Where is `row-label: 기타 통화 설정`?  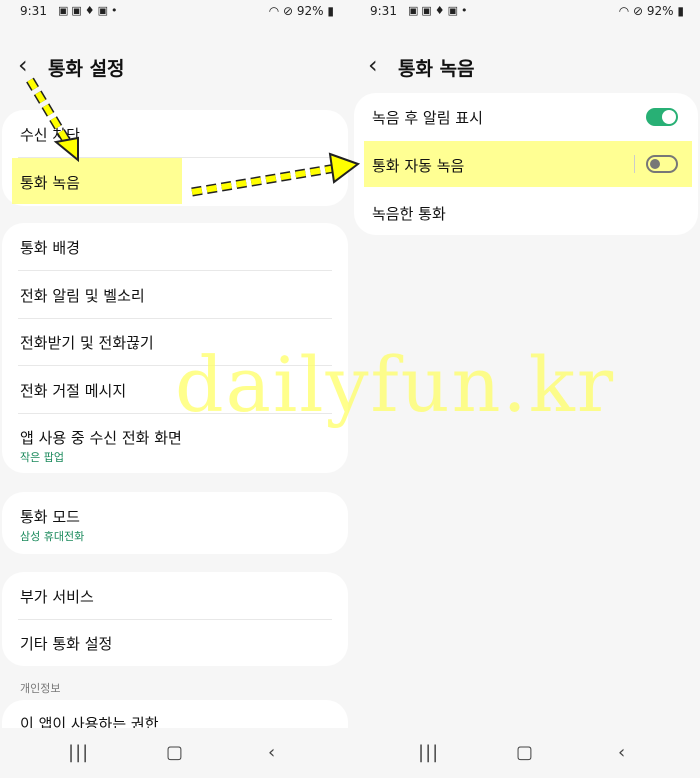
row-label: 기타 통화 설정 is located at coordinates (66, 644).